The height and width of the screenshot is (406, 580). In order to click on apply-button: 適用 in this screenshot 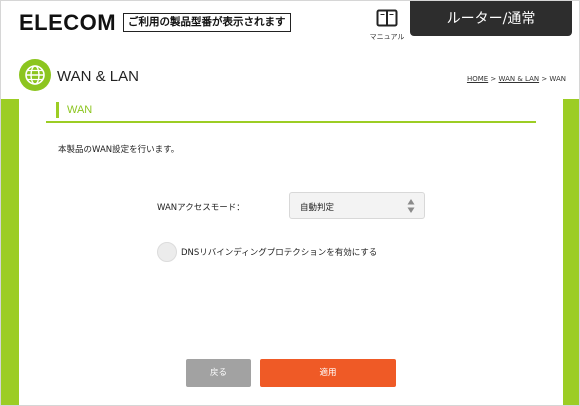, I will do `click(328, 373)`.